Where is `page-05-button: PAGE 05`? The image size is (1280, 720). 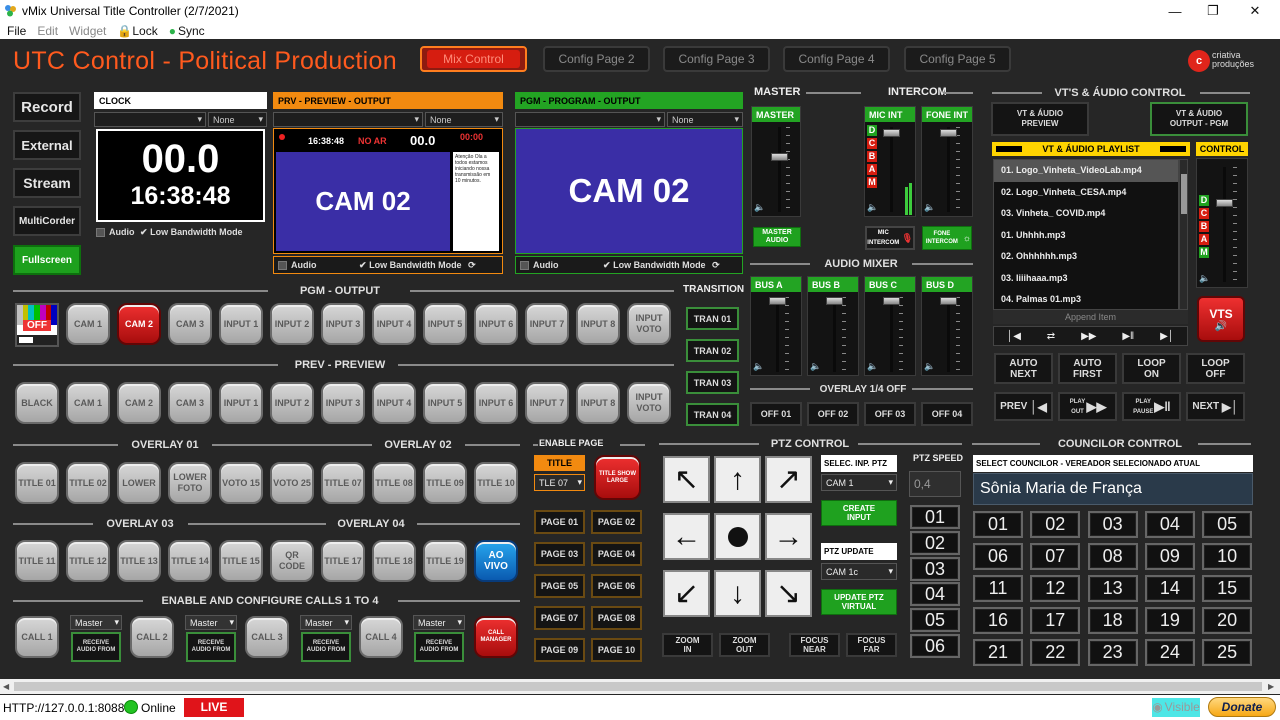
page-05-button: PAGE 05 is located at coordinates (559, 586).